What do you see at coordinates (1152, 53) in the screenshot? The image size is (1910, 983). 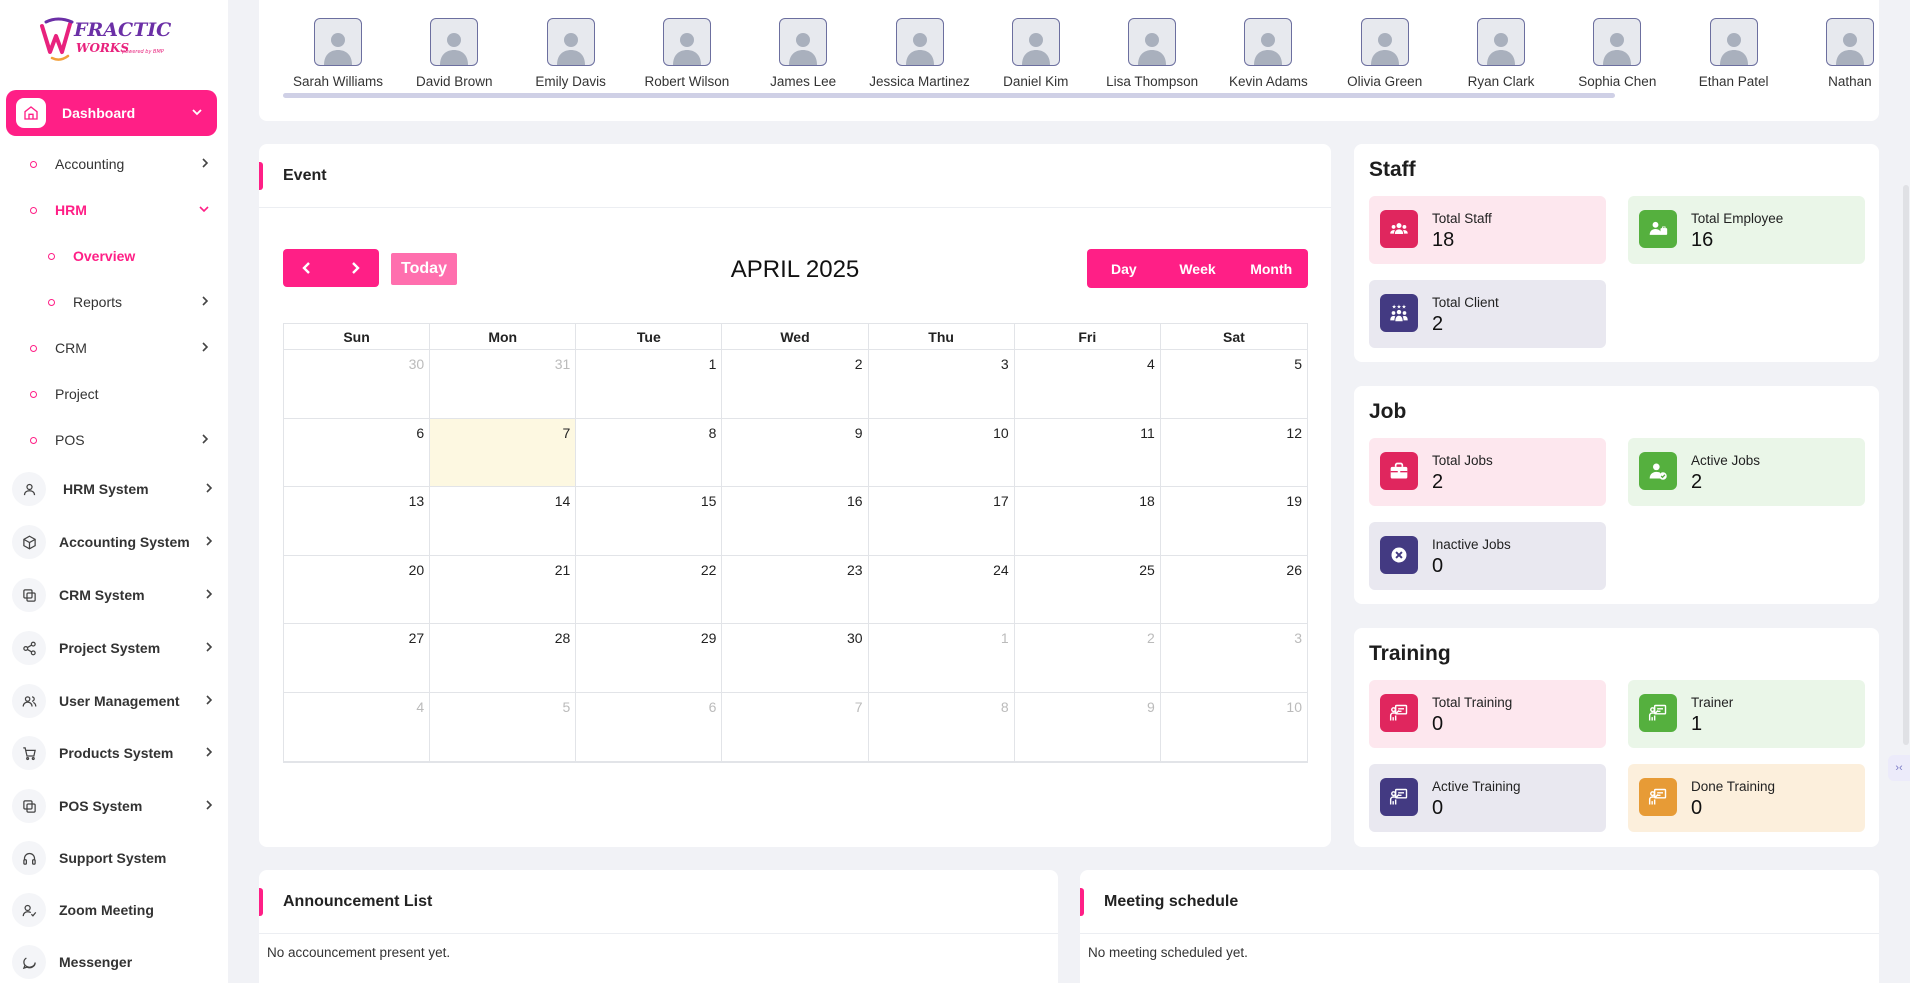 I see `staff-avatar-item: Lisa Thompson` at bounding box center [1152, 53].